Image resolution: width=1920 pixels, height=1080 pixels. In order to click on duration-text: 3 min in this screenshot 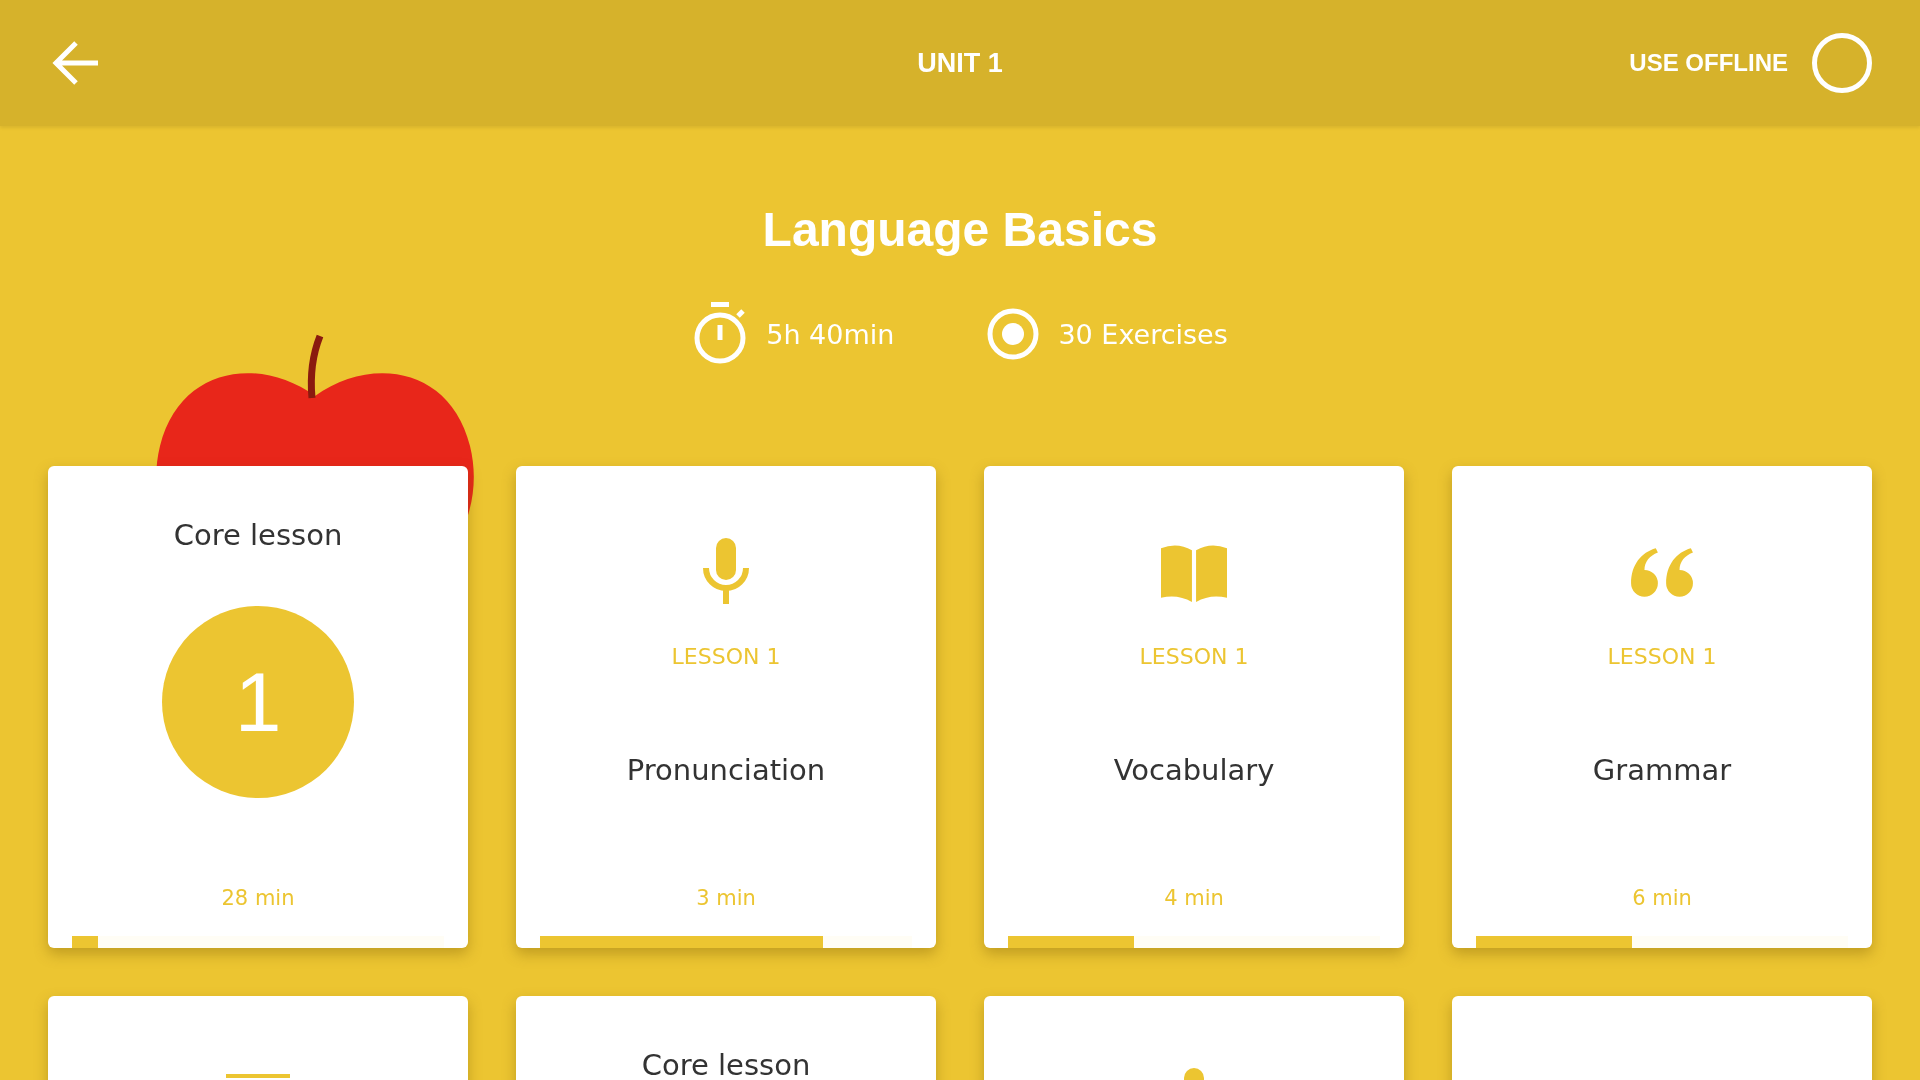, I will do `click(726, 898)`.